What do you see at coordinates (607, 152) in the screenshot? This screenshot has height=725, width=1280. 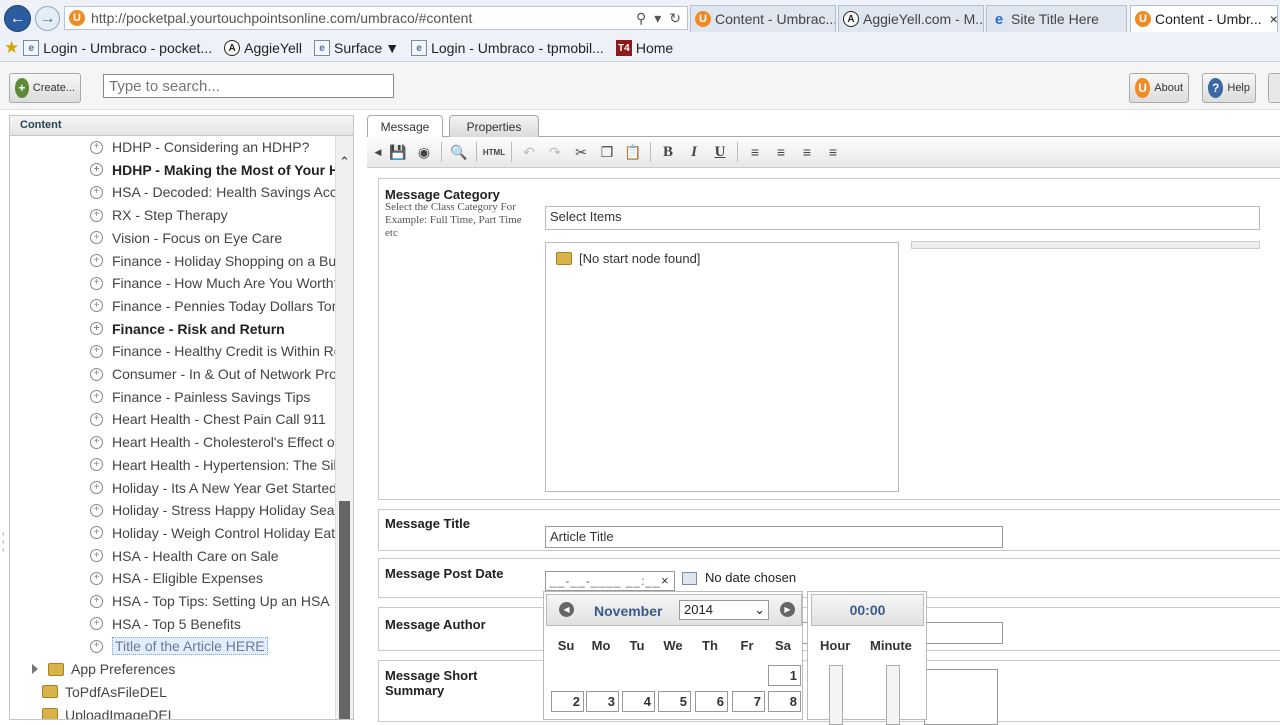 I see `copy-icon: ❐` at bounding box center [607, 152].